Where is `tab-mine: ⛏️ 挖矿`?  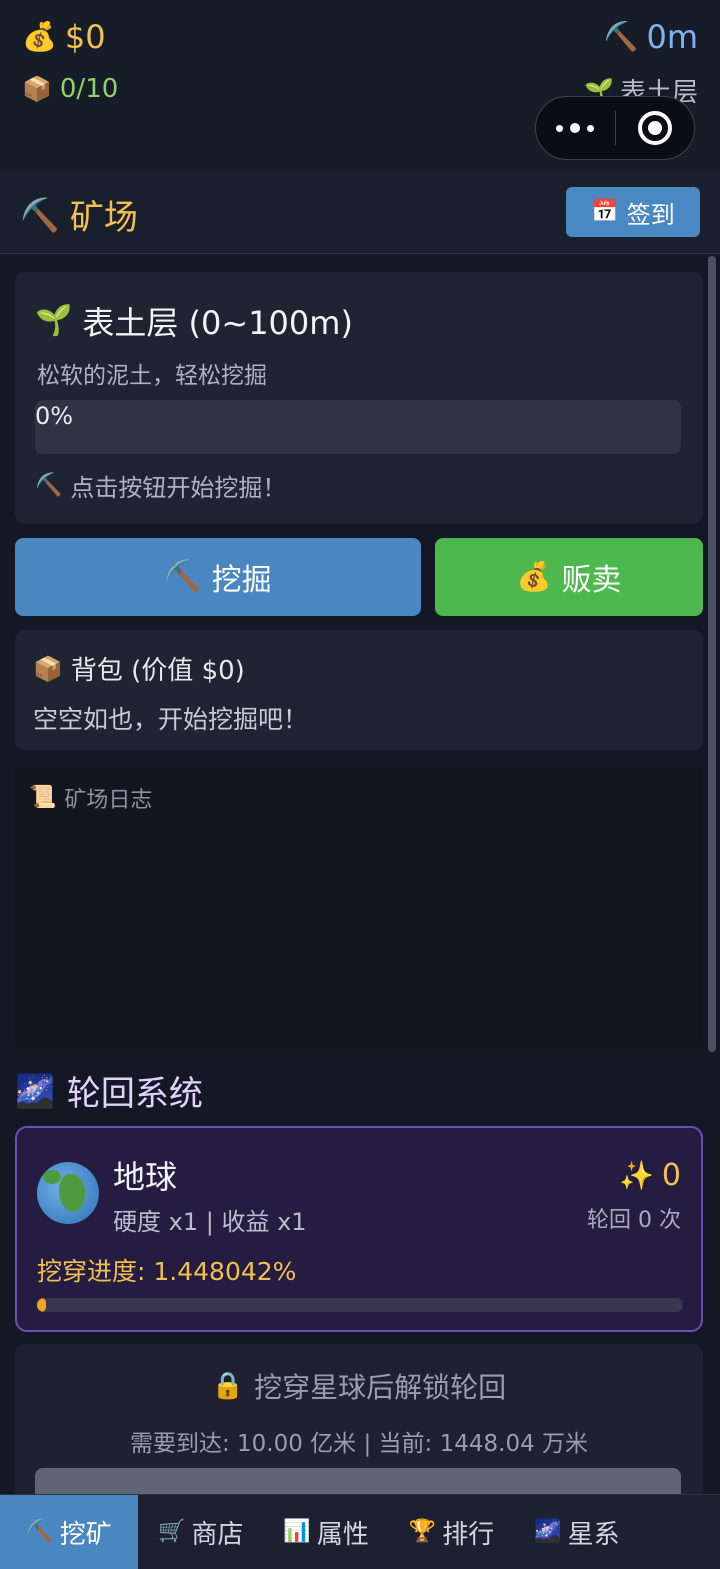 tab-mine: ⛏️ 挖矿 is located at coordinates (69, 1532).